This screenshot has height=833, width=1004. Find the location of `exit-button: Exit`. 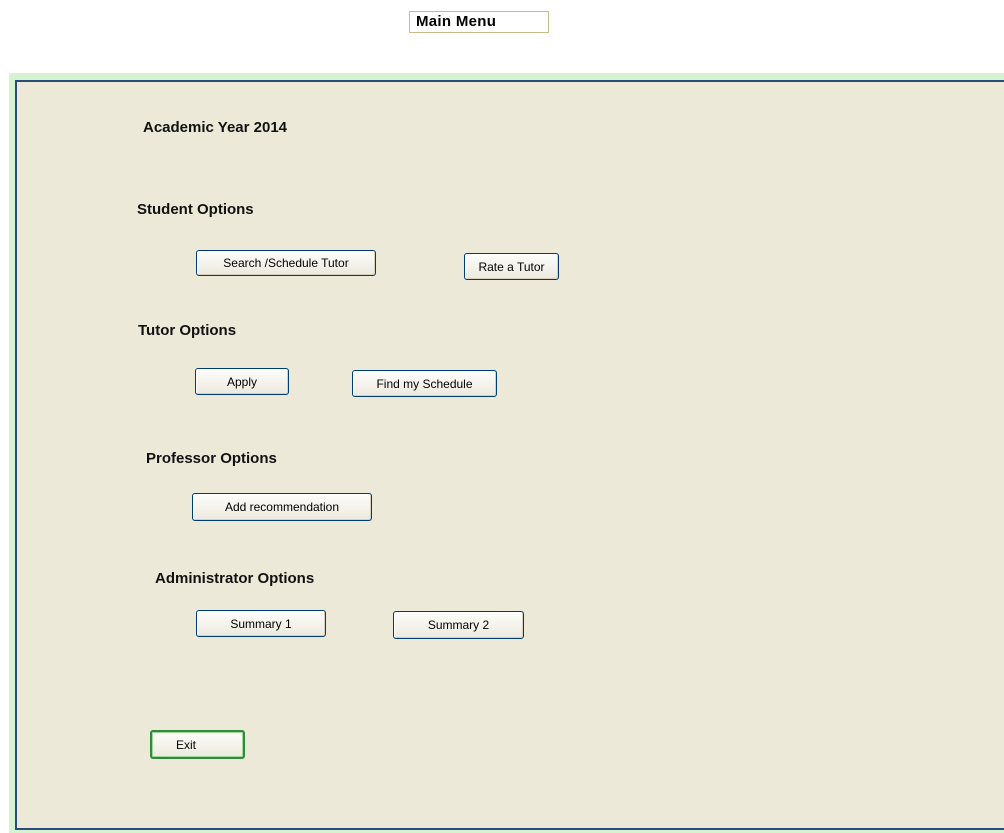

exit-button: Exit is located at coordinates (197, 744).